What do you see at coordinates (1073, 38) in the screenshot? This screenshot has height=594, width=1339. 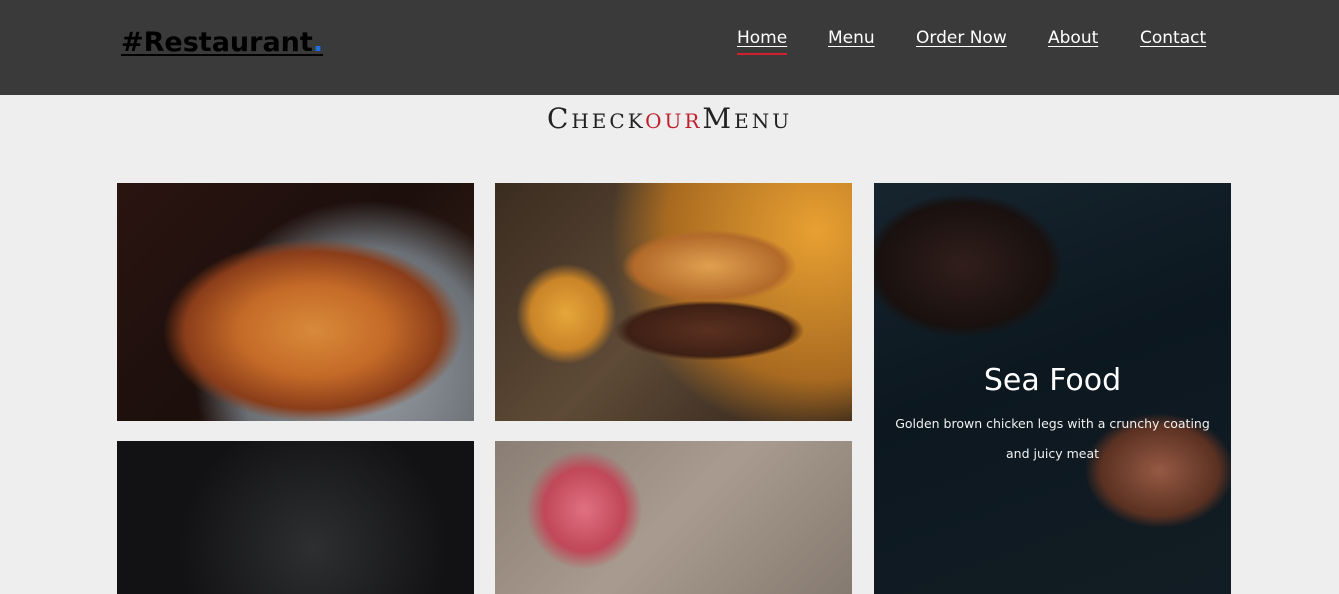 I see `nav-about: About` at bounding box center [1073, 38].